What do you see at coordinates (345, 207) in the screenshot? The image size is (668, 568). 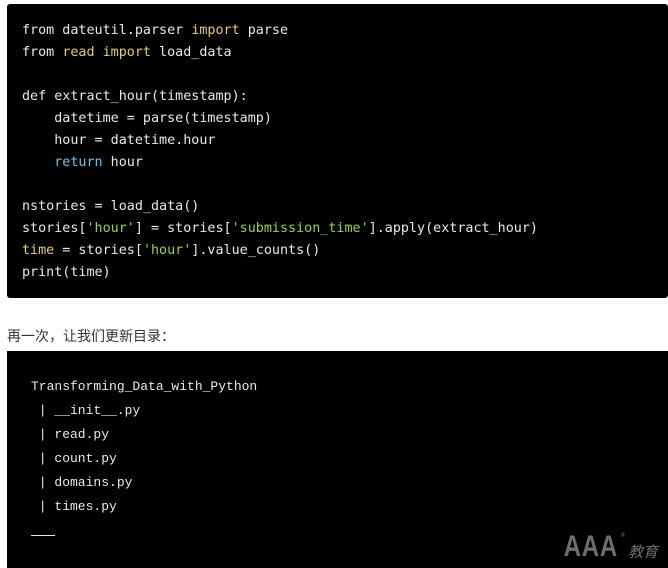 I see `code-line: nstories = load_data()` at bounding box center [345, 207].